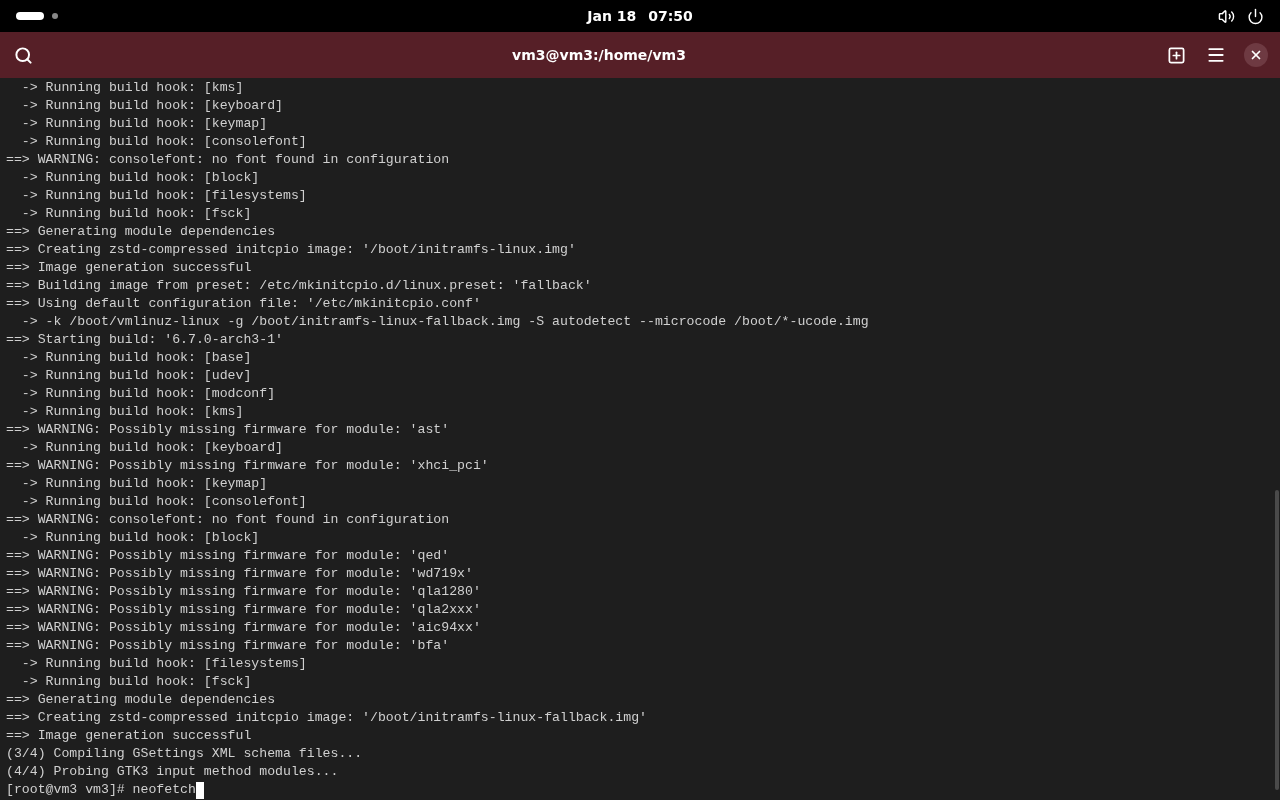  I want to click on volume-icon, so click(1226, 16).